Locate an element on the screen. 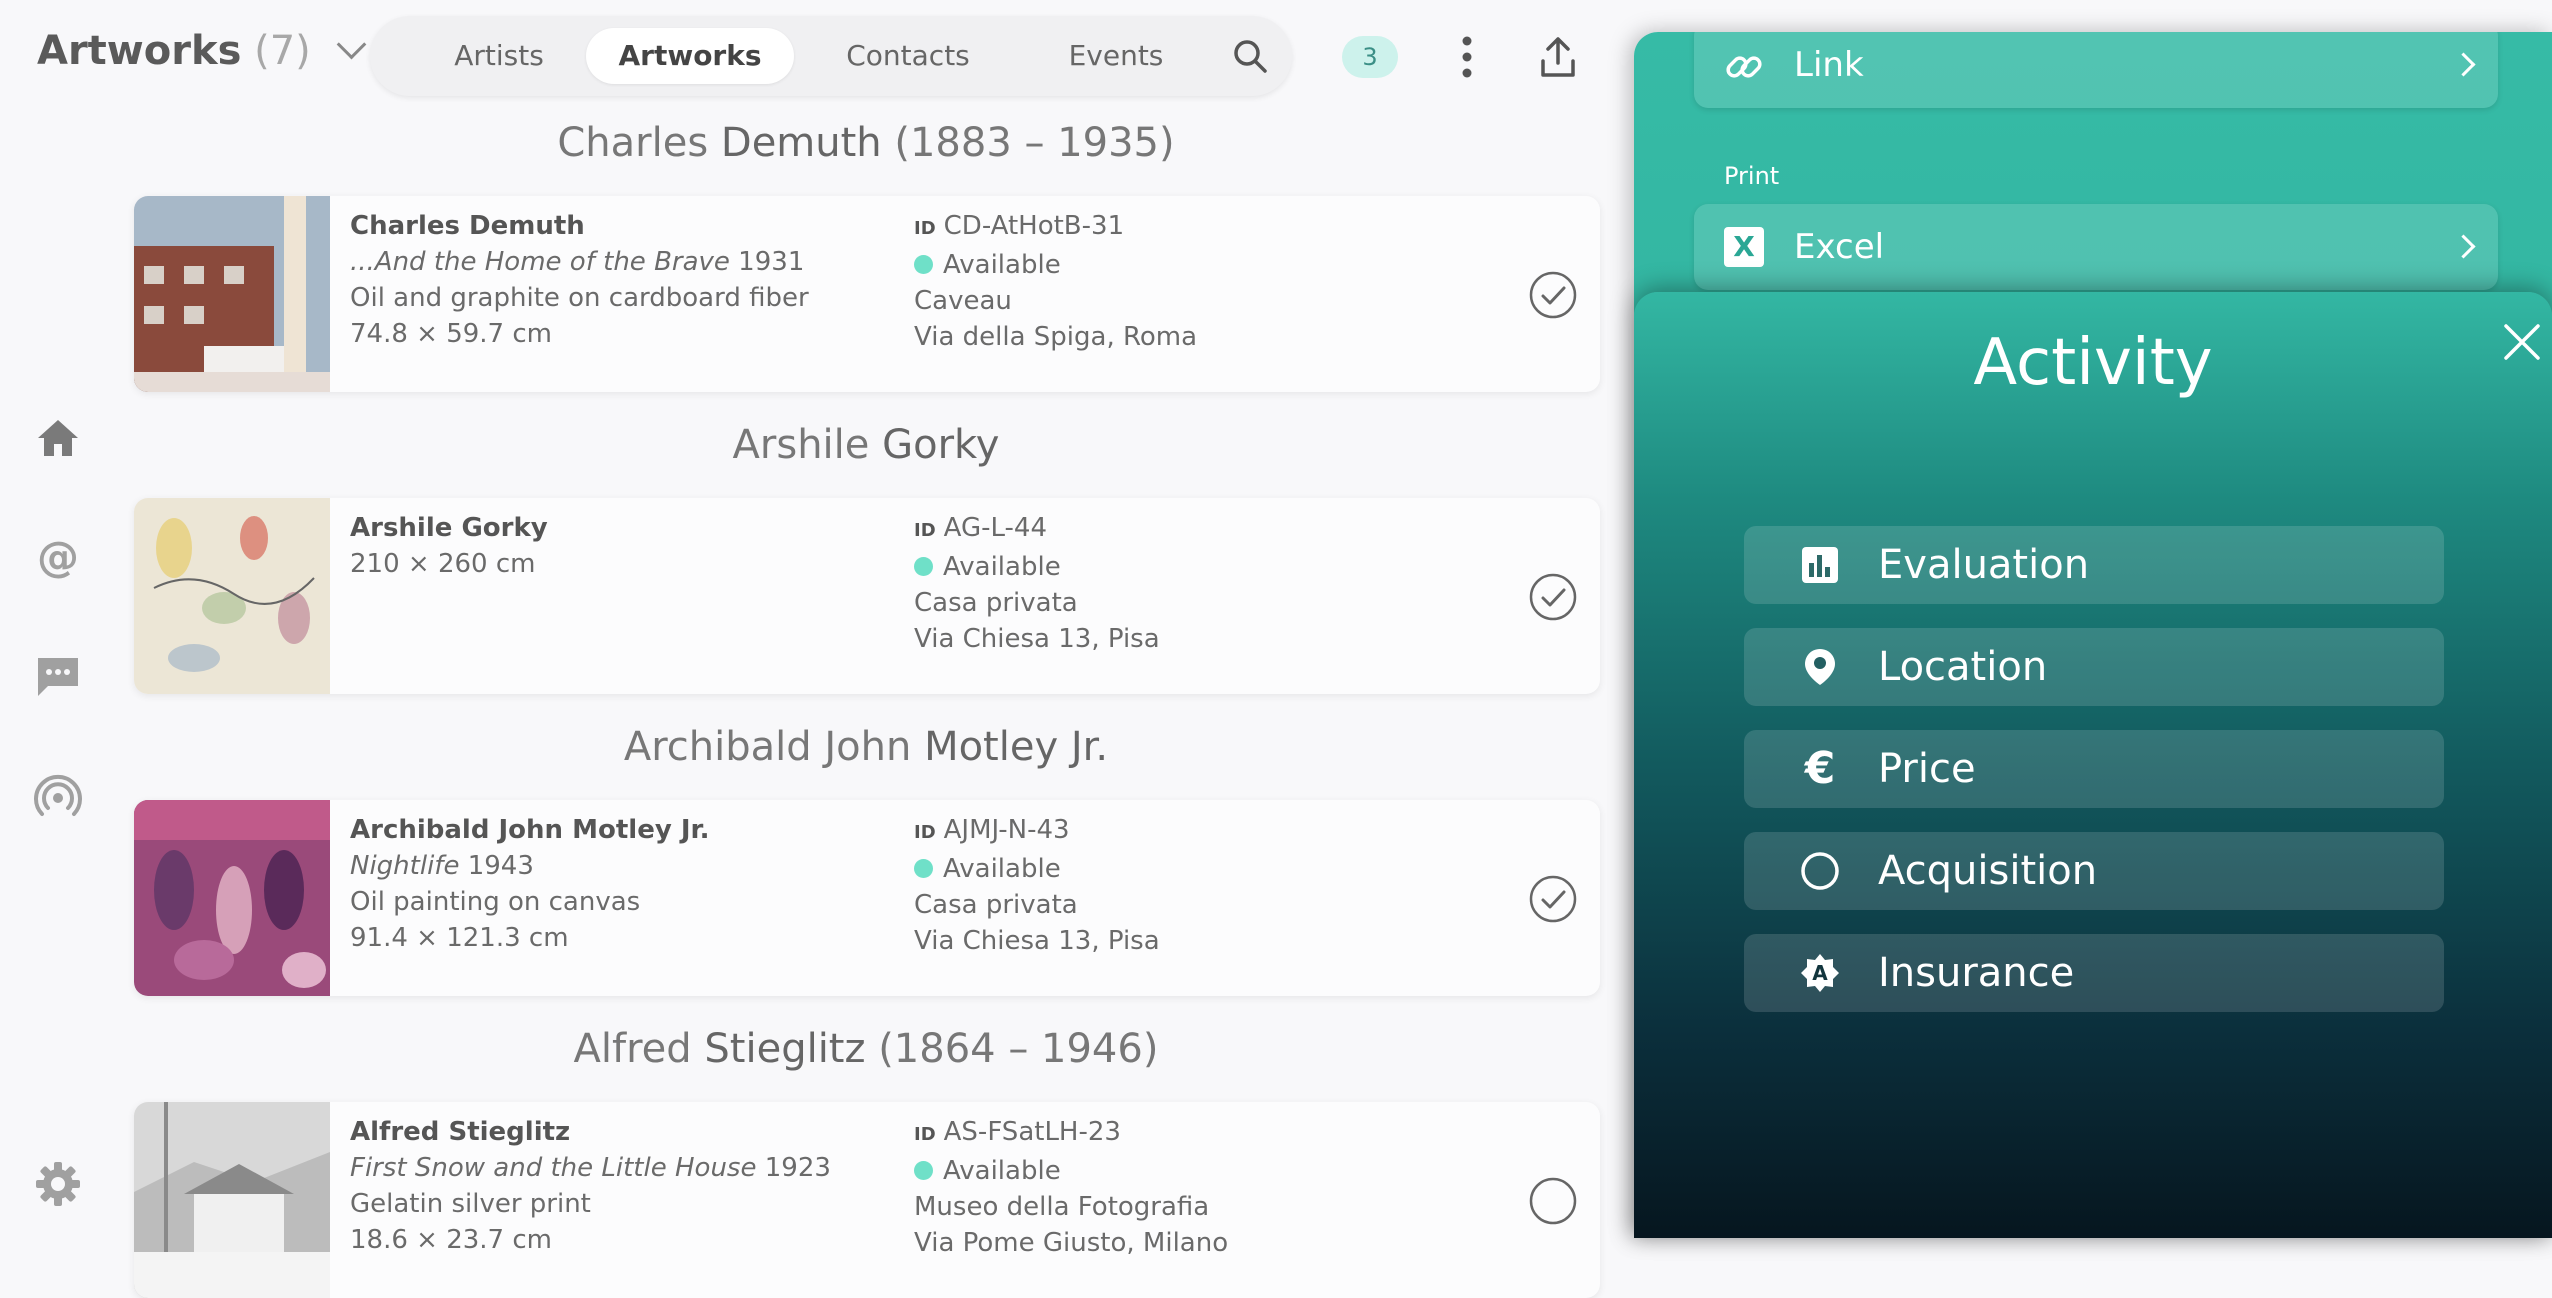 This screenshot has height=1298, width=2552. artwork-artist-name: Charles Demuth is located at coordinates (467, 226).